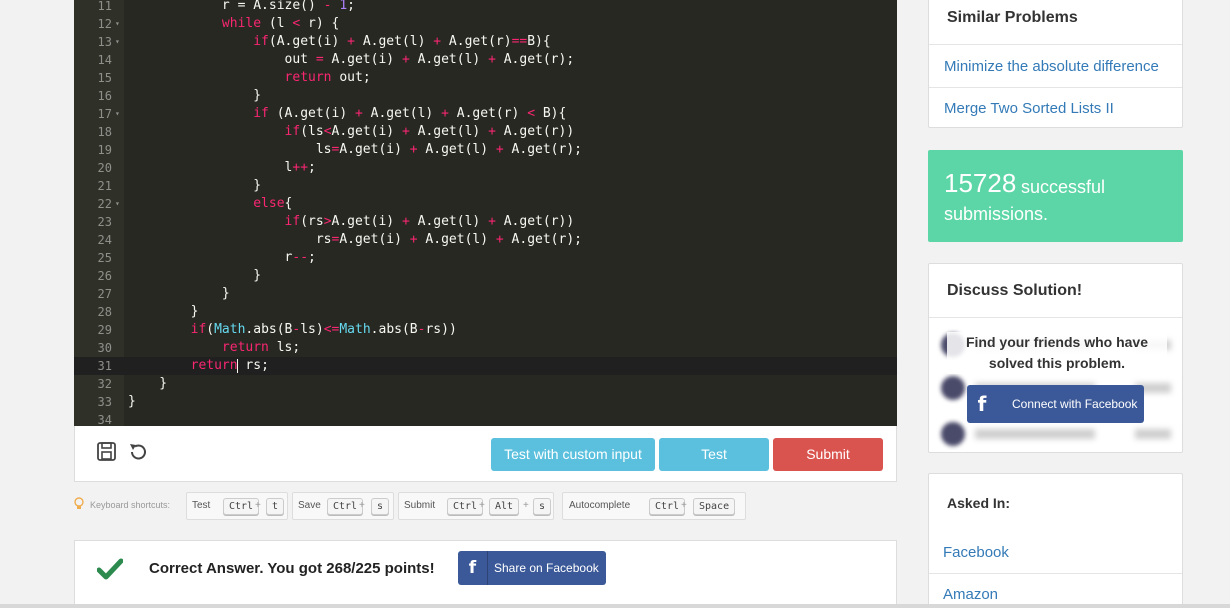  I want to click on shortcuts-title: Keyboard shortcuts:, so click(130, 505).